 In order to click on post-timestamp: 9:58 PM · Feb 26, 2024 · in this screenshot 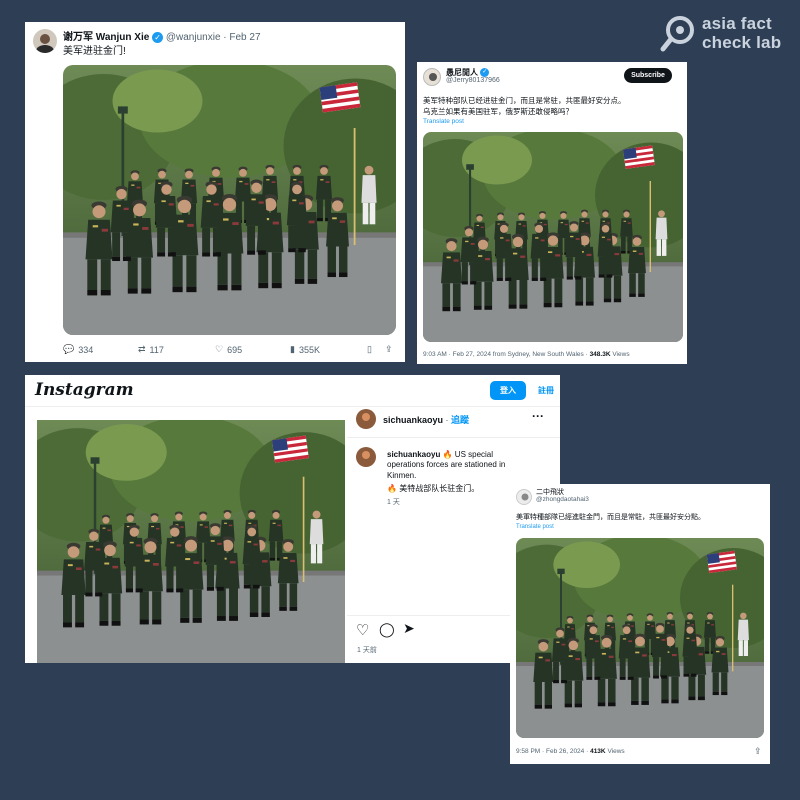, I will do `click(552, 751)`.